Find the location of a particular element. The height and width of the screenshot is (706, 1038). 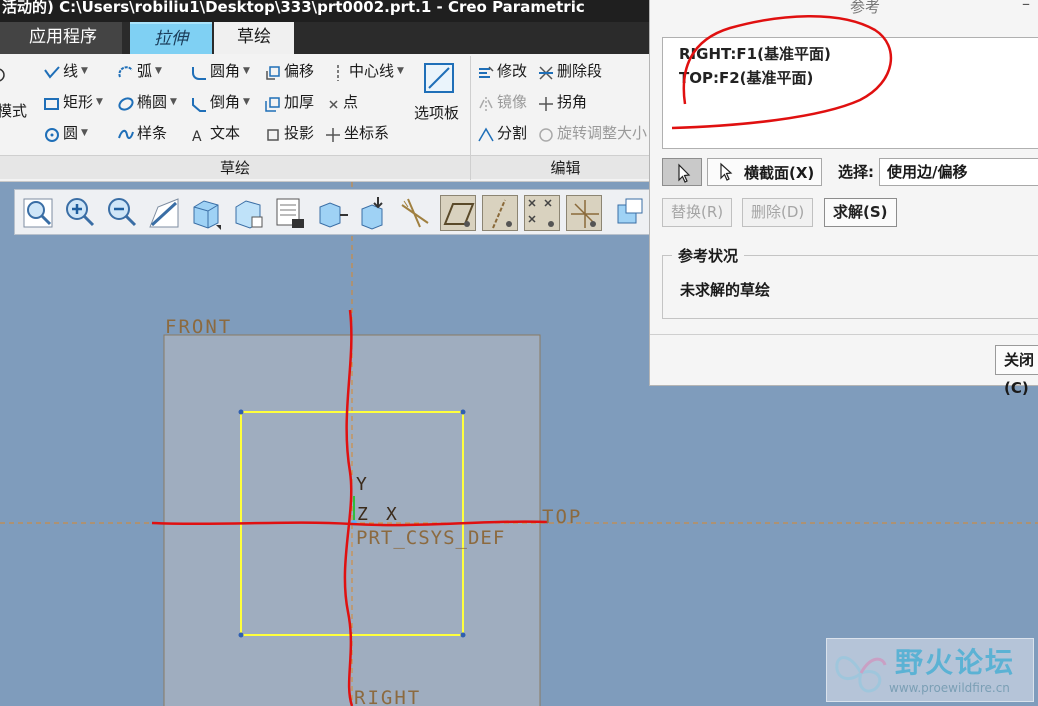

tab-sketch: 草绘 is located at coordinates (254, 38).